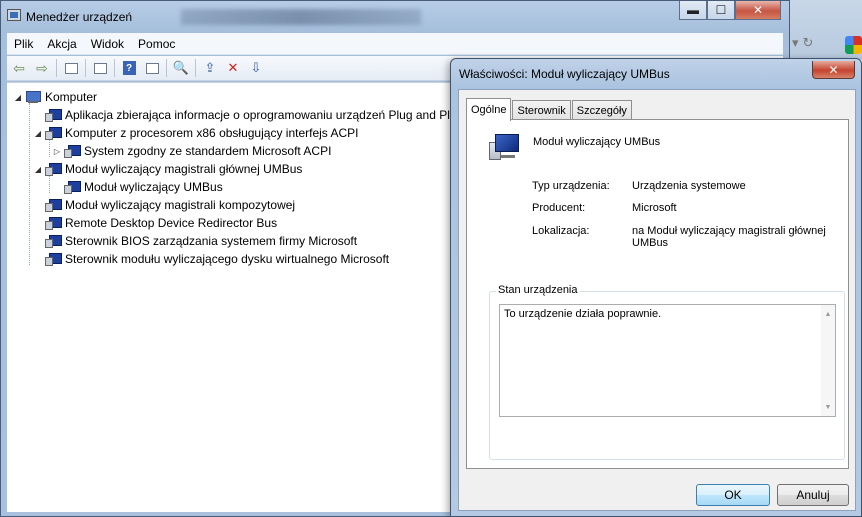 The image size is (862, 517). I want to click on blurred-background-title, so click(301, 17).